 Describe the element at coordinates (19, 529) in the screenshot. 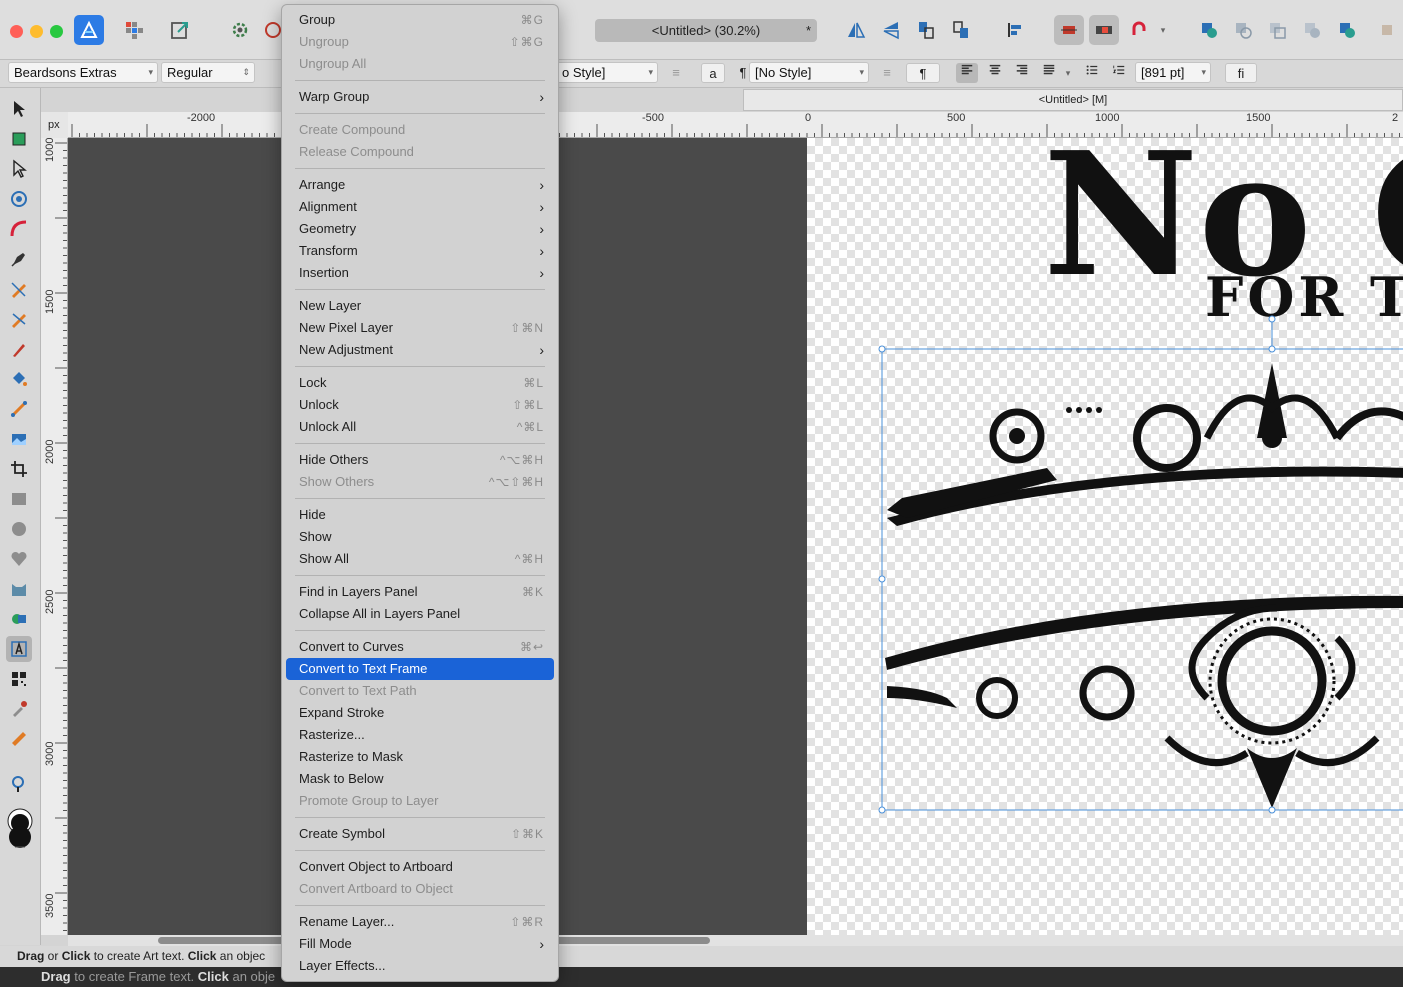

I see `ellipse-tool` at that location.